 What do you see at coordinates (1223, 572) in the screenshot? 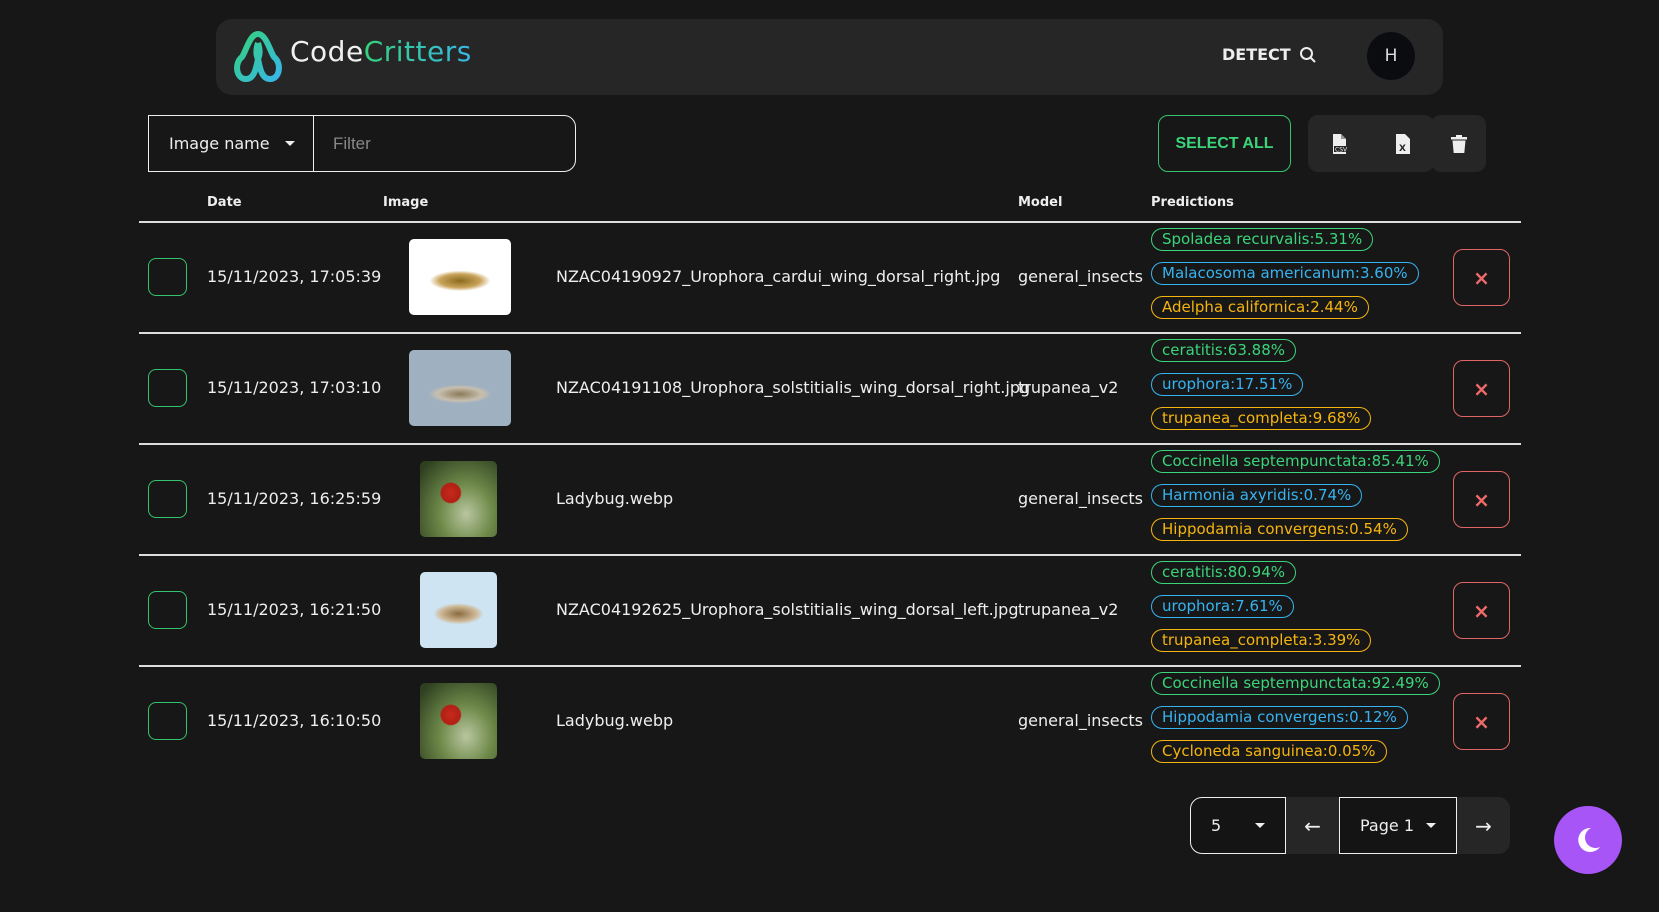
I see `prediction-badge: ceratitis:80.94%` at bounding box center [1223, 572].